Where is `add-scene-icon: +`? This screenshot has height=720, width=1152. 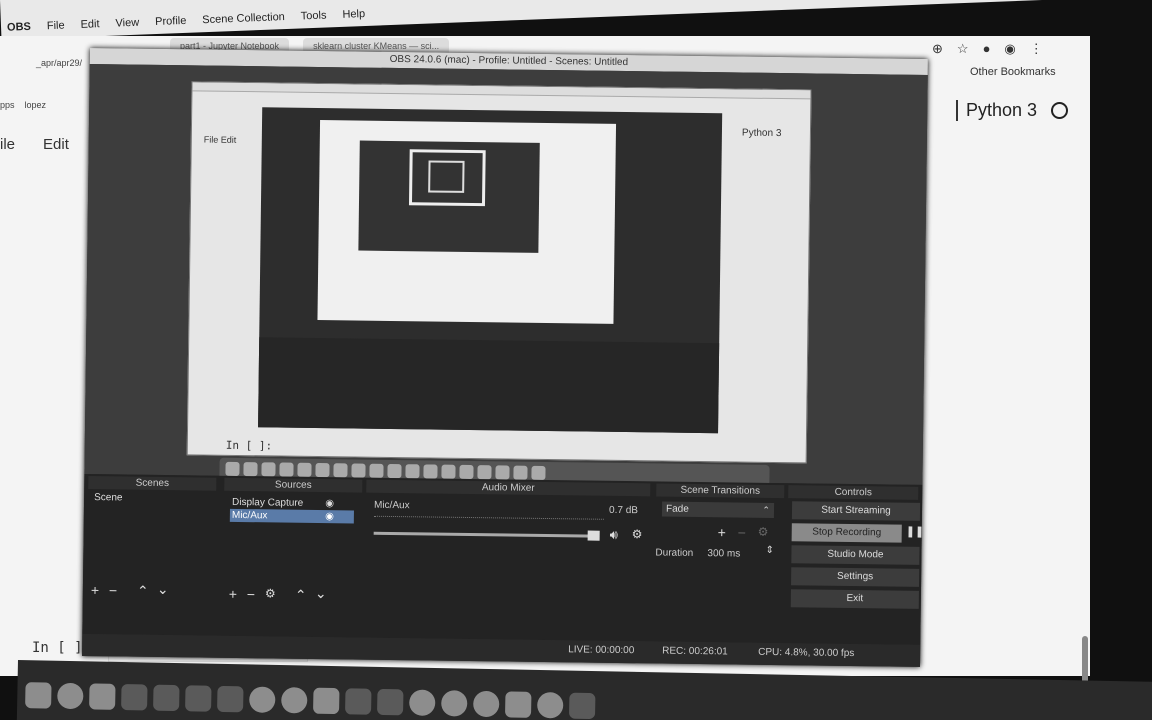
add-scene-icon: + is located at coordinates (95, 590).